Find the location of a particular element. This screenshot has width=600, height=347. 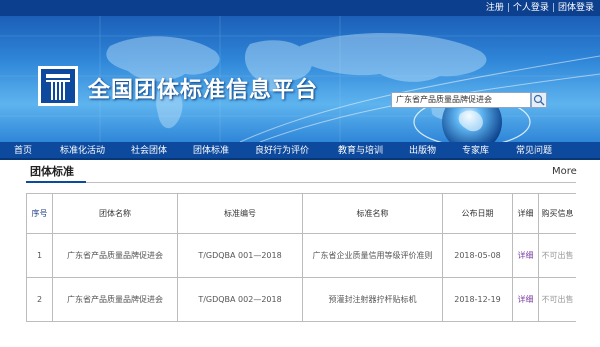

nav-experts: 专家库 is located at coordinates (475, 151).